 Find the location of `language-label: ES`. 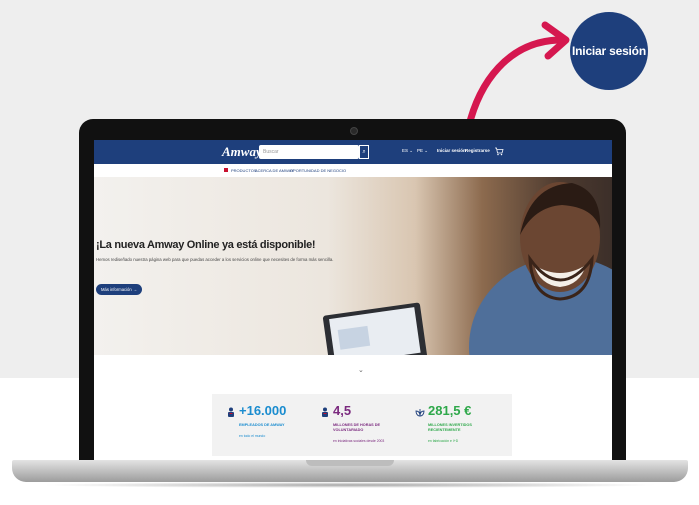

language-label: ES is located at coordinates (405, 150).